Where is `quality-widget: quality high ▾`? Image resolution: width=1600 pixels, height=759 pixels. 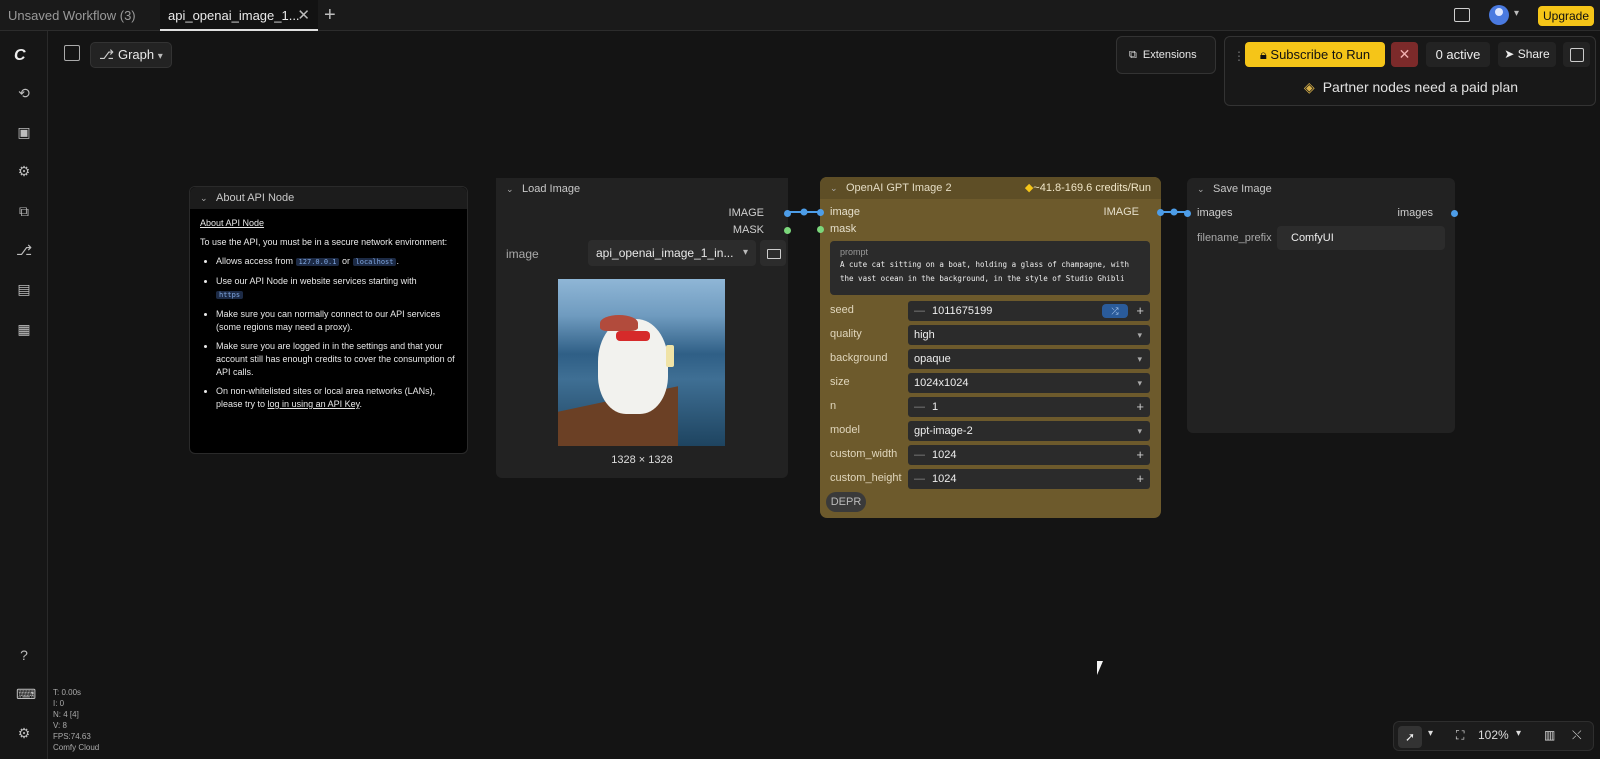 quality-widget: quality high ▾ is located at coordinates (990, 335).